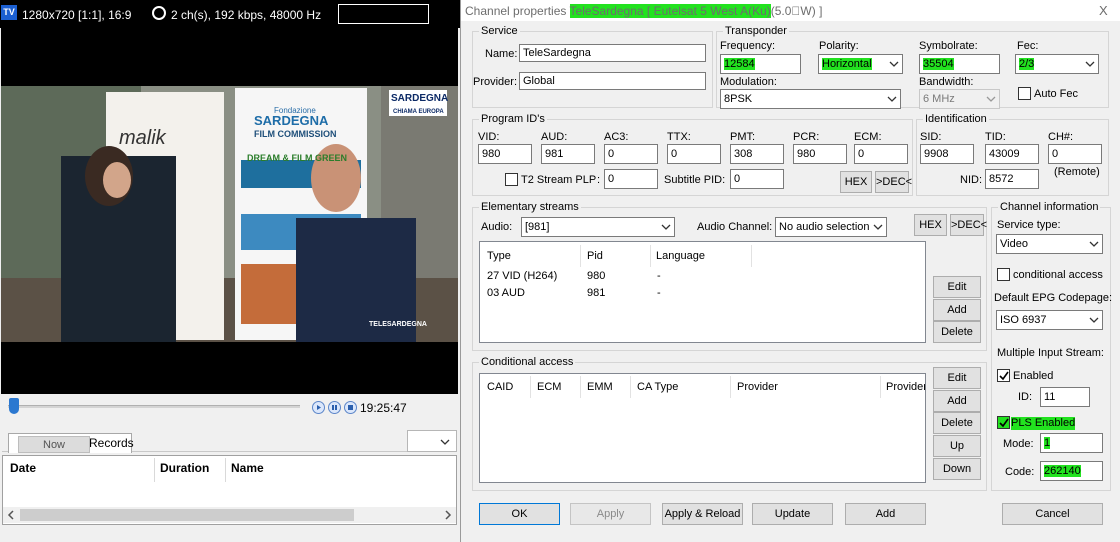  Describe the element at coordinates (701, 277) in the screenshot. I see `table-row: 27 VID (H264) 980 -` at that location.